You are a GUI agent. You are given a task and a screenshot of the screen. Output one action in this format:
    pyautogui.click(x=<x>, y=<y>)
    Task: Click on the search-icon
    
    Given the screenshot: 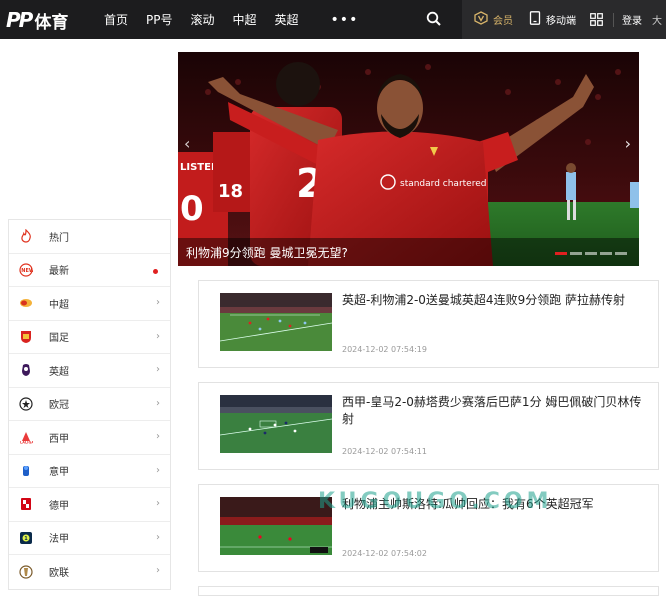 What is the action you would take?
    pyautogui.click(x=434, y=19)
    